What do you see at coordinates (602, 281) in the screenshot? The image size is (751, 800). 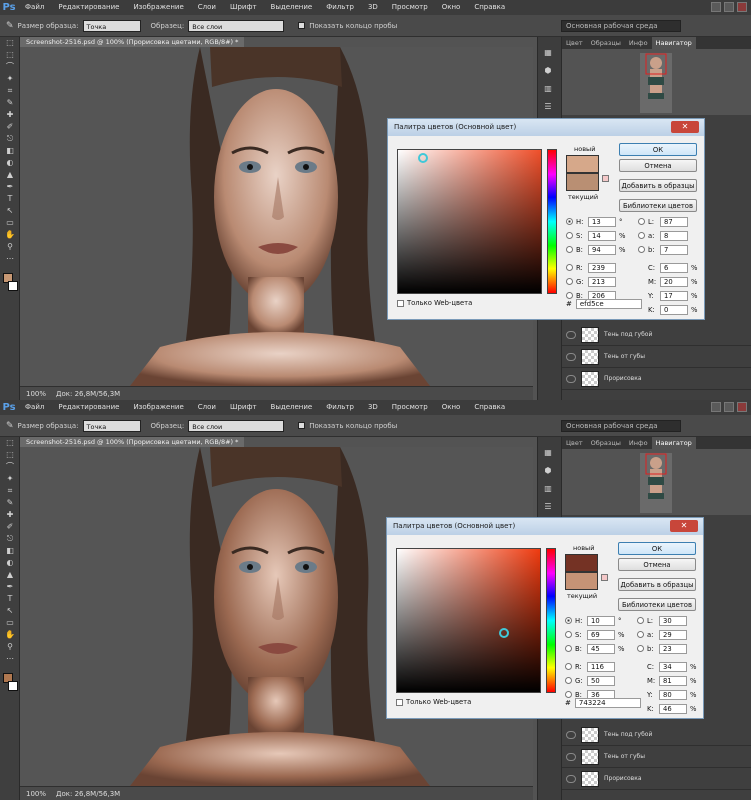 I see `value-input: 213` at bounding box center [602, 281].